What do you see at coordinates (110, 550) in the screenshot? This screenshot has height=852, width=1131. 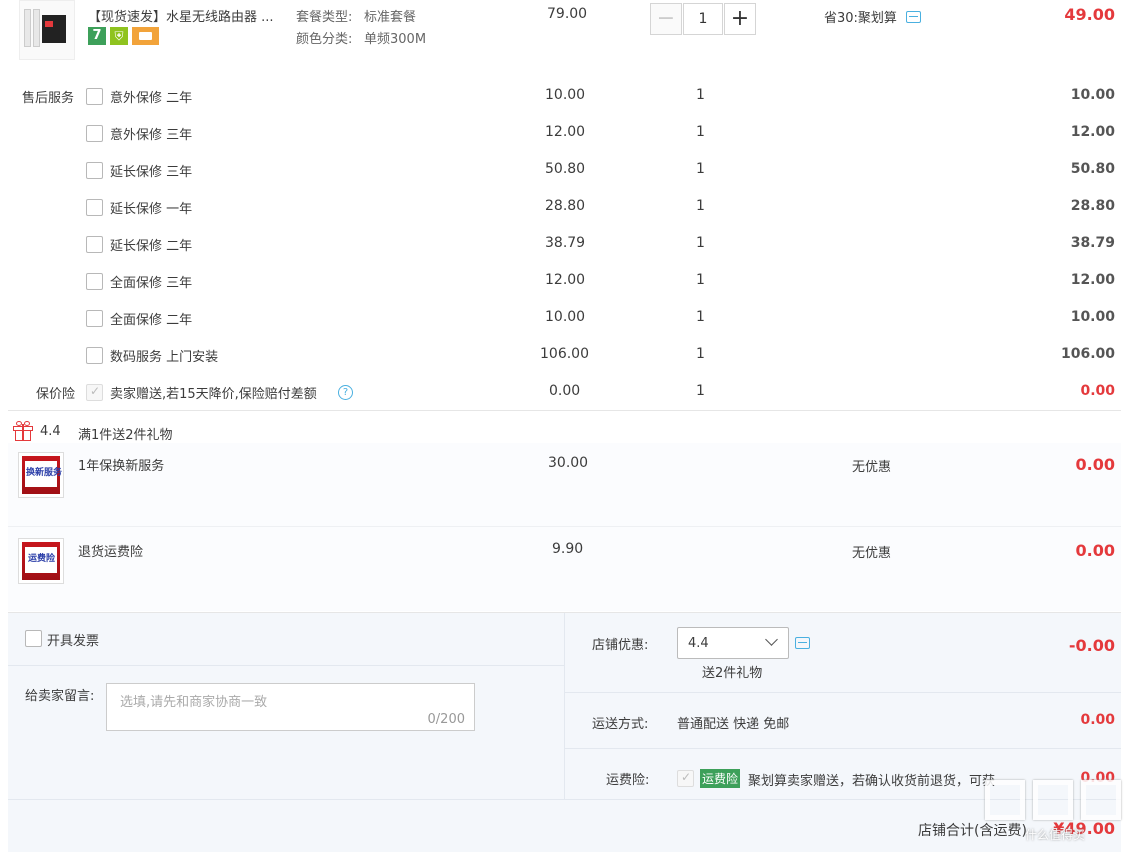 I see `gift-name: 退货运费险` at bounding box center [110, 550].